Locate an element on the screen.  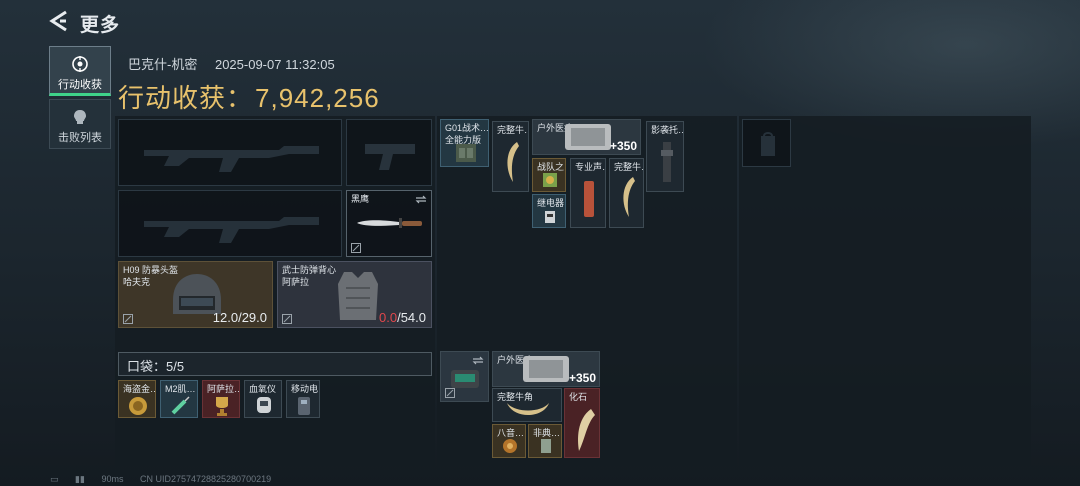
target-icon is located at coordinates (80, 64).